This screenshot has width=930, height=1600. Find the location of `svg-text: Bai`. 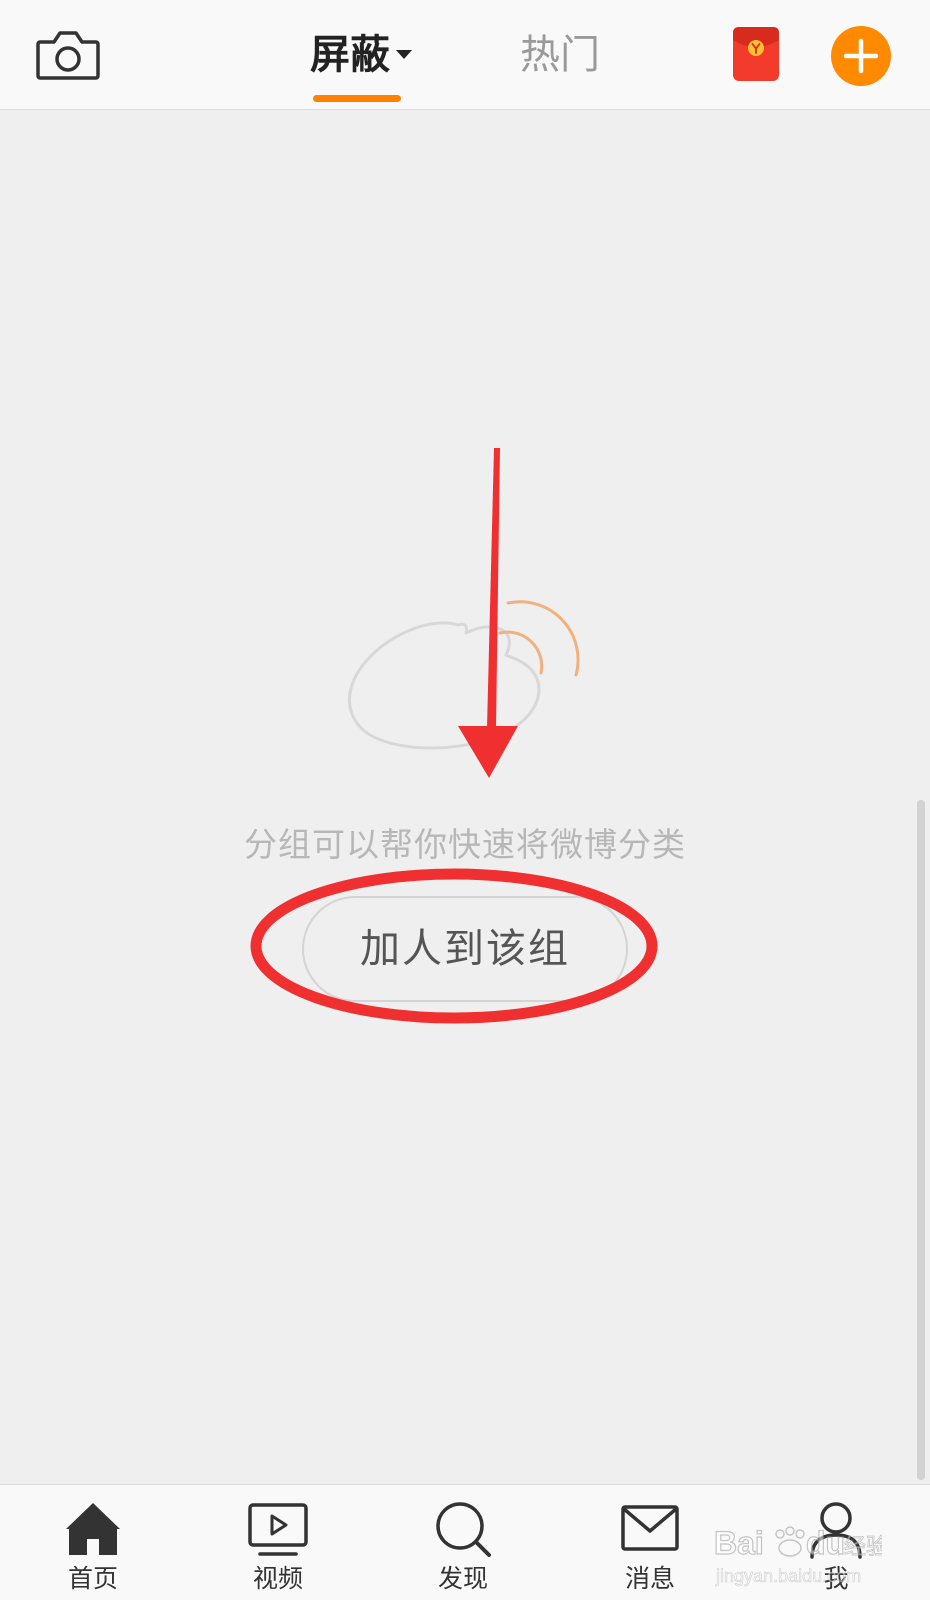

svg-text: Bai is located at coordinates (739, 1543).